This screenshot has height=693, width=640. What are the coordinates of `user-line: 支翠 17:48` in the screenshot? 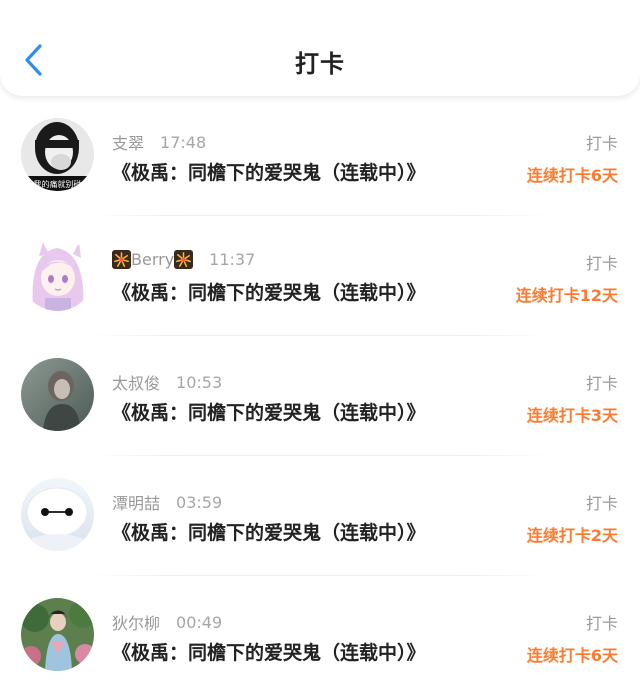 It's located at (159, 142).